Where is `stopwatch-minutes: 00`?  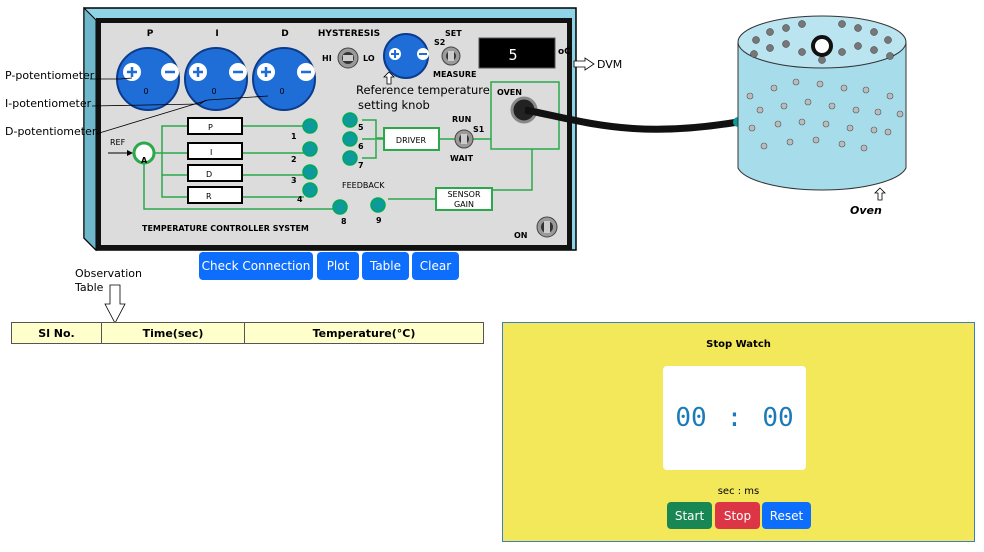 stopwatch-minutes: 00 is located at coordinates (691, 418).